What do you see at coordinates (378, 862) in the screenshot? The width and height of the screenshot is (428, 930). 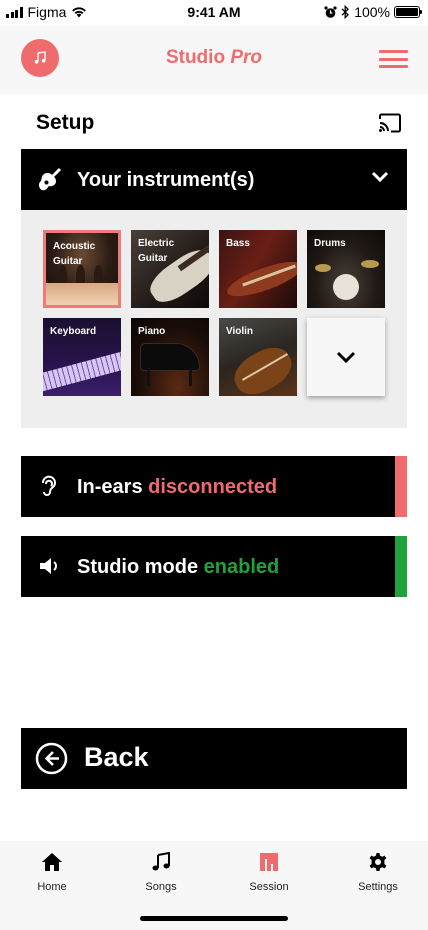 I see `gear-icon` at bounding box center [378, 862].